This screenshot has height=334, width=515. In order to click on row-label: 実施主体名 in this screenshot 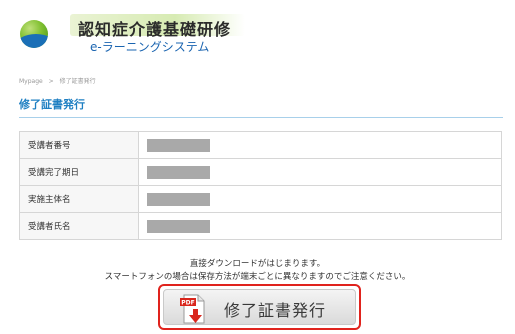, I will do `click(79, 199)`.